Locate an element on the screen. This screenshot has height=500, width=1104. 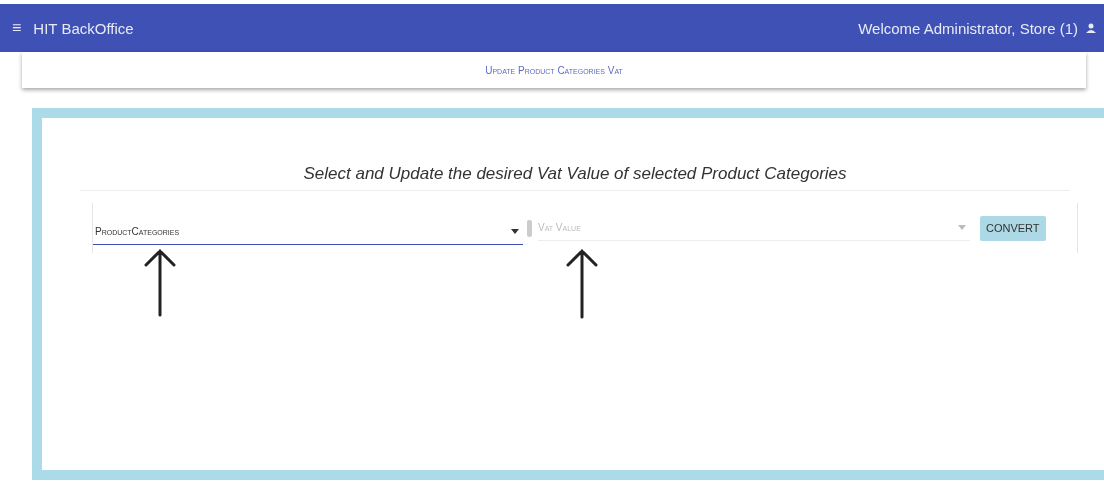
category-select: ProductCategories is located at coordinates (308, 232).